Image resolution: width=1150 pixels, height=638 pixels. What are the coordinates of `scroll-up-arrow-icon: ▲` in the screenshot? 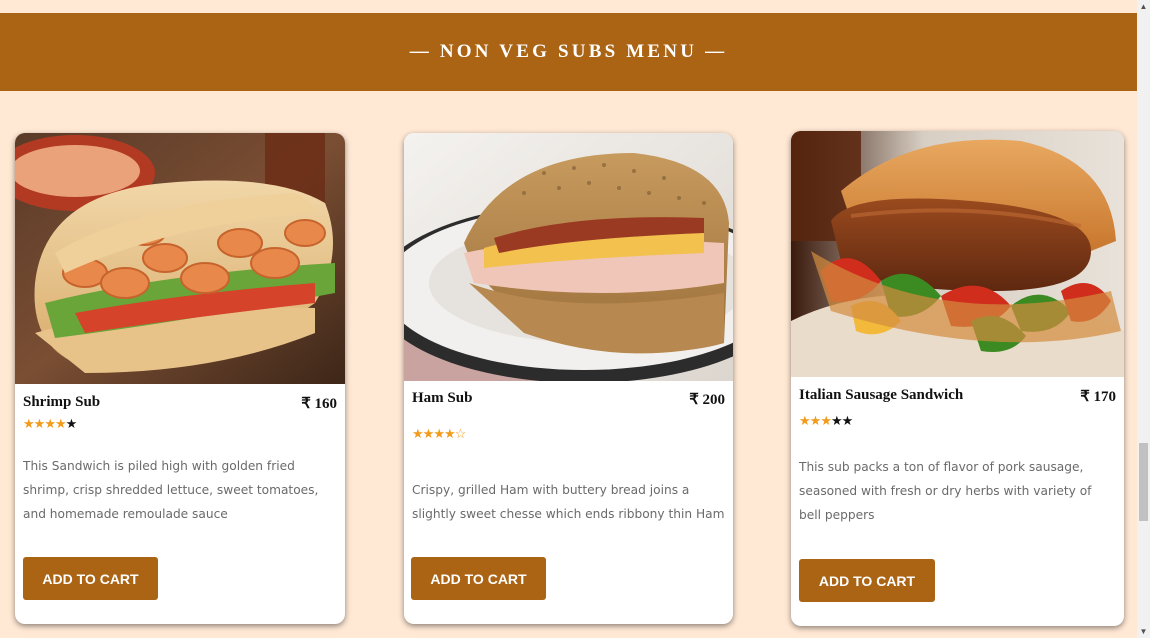 It's located at (1143, 6).